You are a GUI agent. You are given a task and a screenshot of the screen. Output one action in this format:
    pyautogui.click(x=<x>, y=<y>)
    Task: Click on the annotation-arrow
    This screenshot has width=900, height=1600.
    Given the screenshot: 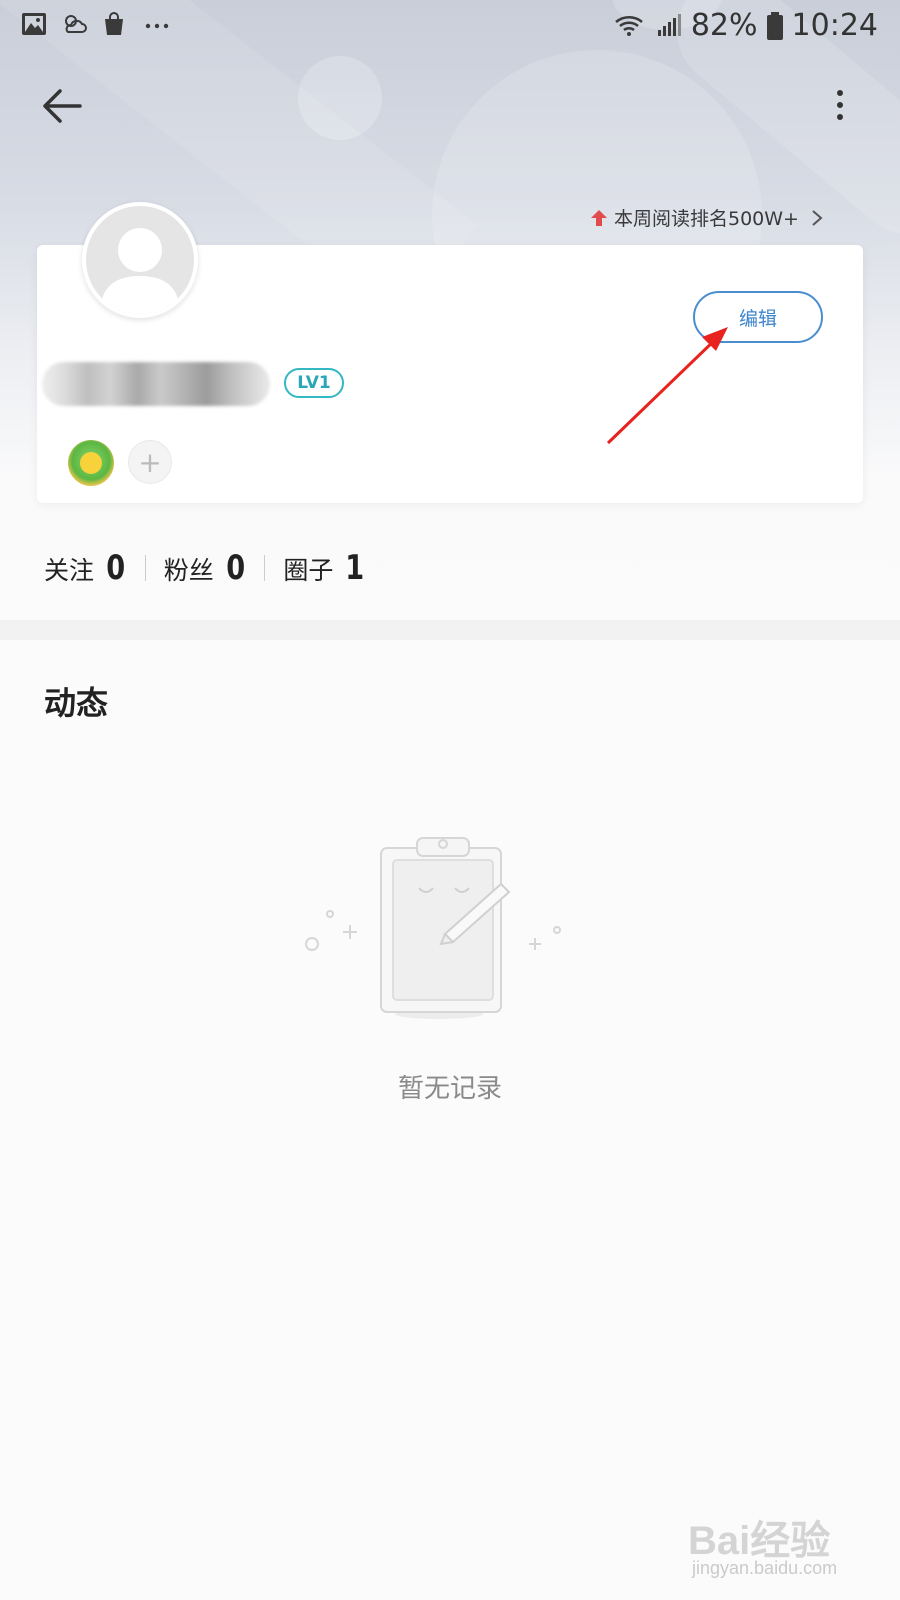 What is the action you would take?
    pyautogui.click(x=667, y=386)
    